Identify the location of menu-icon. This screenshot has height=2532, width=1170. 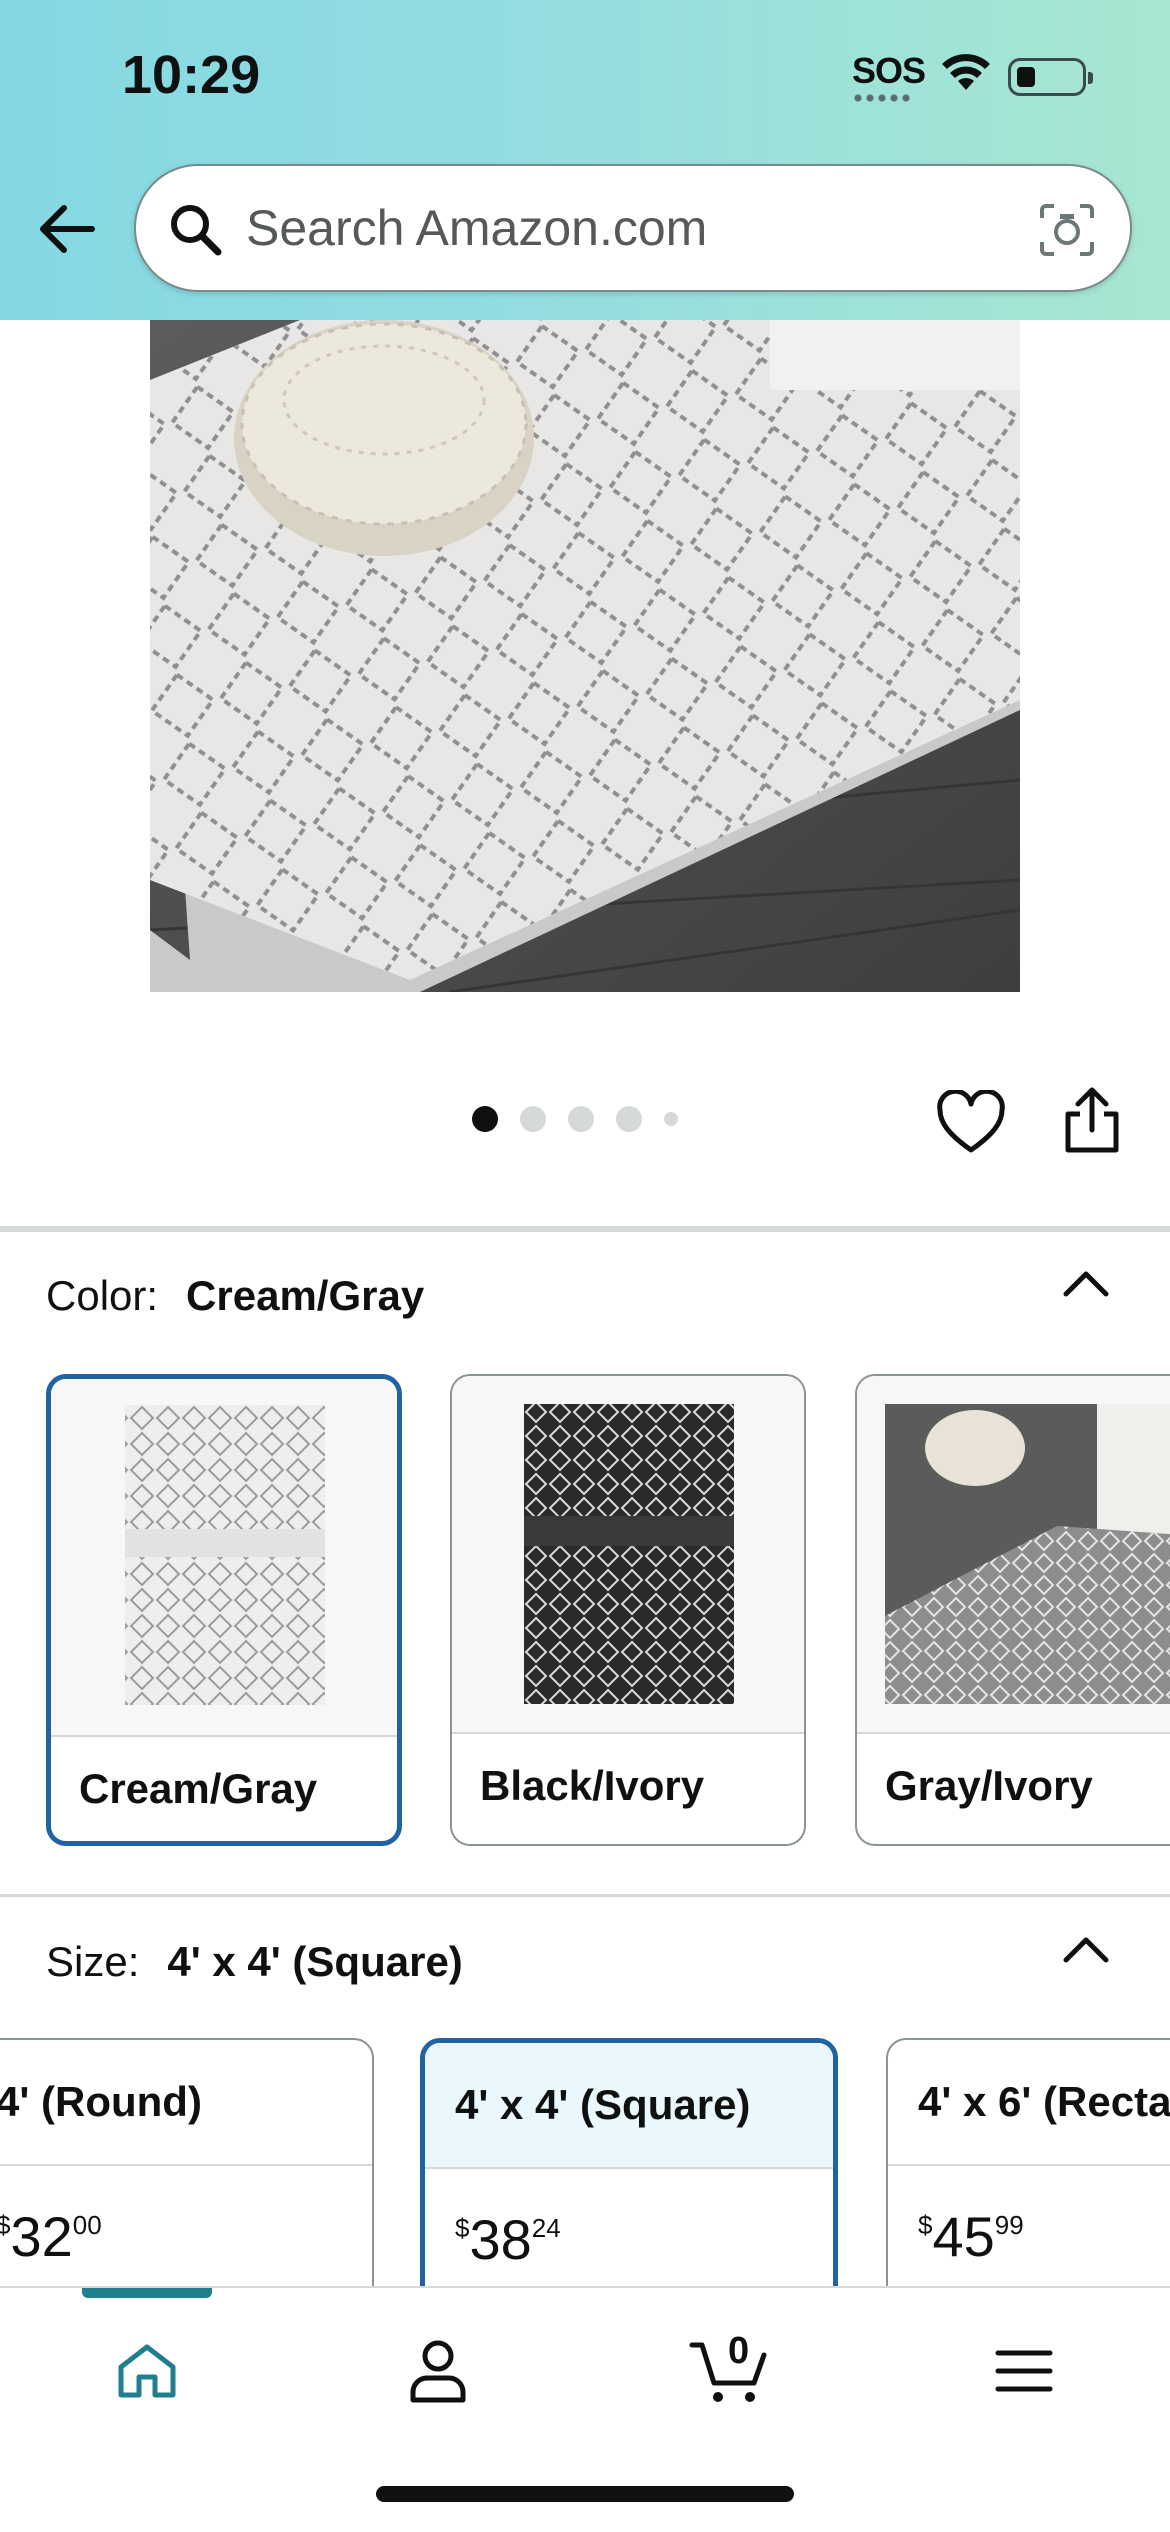
(1024, 2371).